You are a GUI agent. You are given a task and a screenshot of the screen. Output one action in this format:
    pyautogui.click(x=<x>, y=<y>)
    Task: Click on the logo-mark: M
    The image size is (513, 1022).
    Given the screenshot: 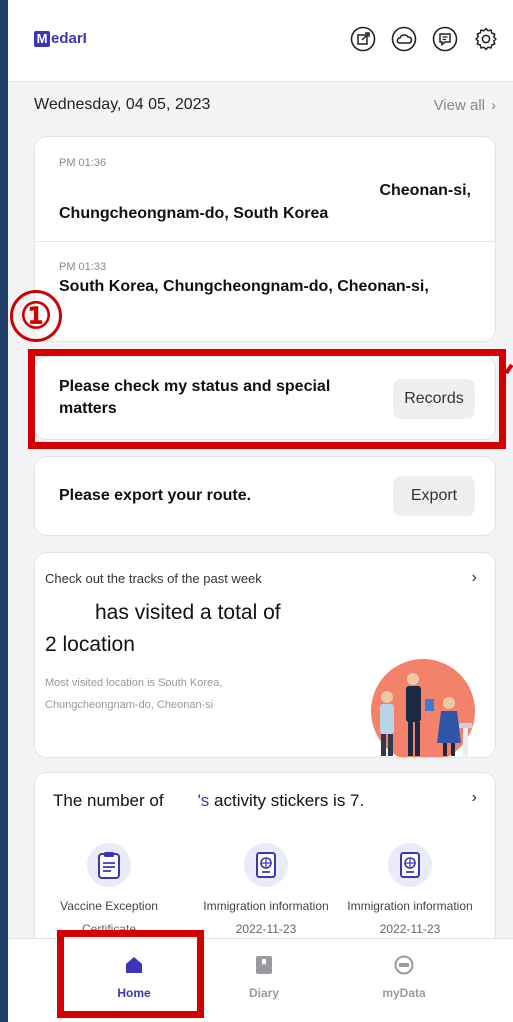 What is the action you would take?
    pyautogui.click(x=42, y=38)
    